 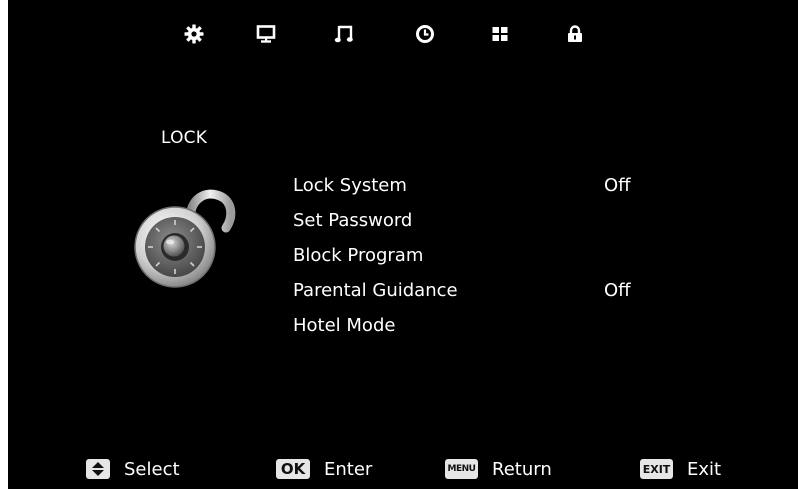 I want to click on menu-item-label: Set Password, so click(x=353, y=220).